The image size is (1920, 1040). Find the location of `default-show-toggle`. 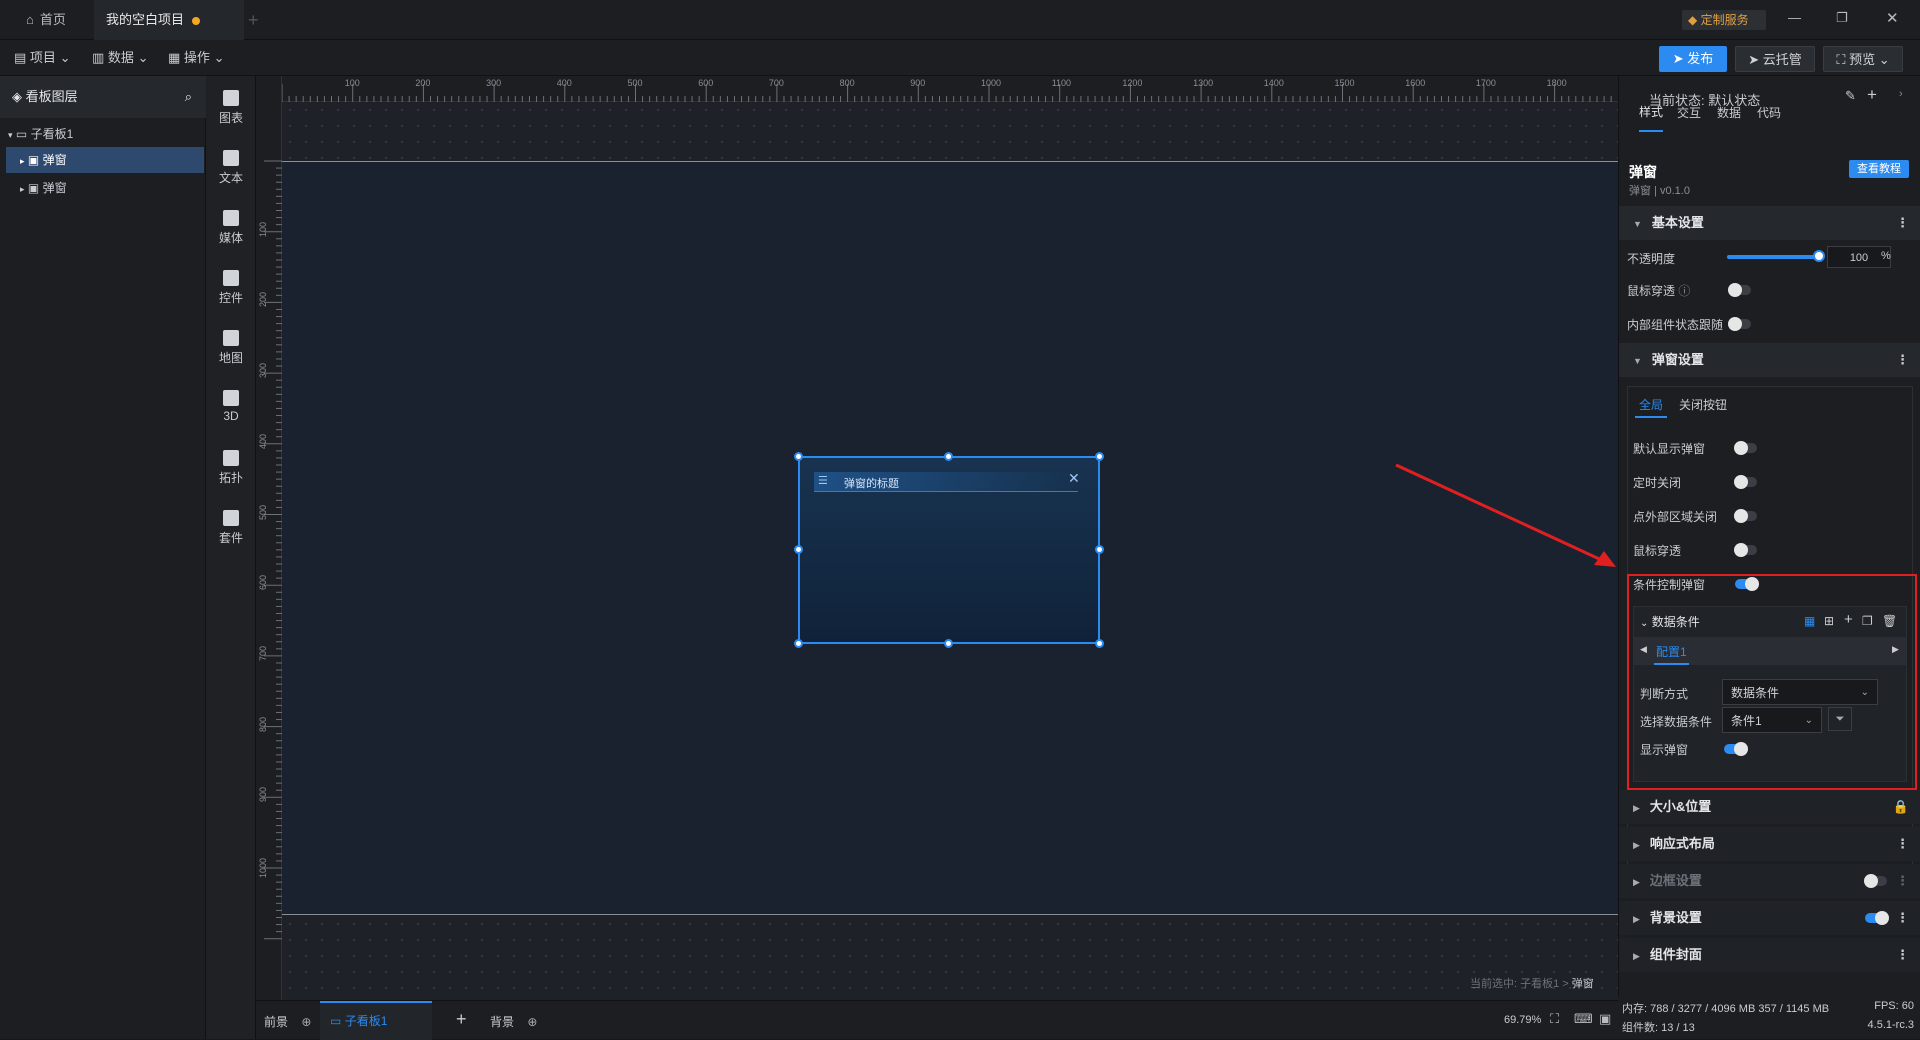

default-show-toggle is located at coordinates (1745, 448).